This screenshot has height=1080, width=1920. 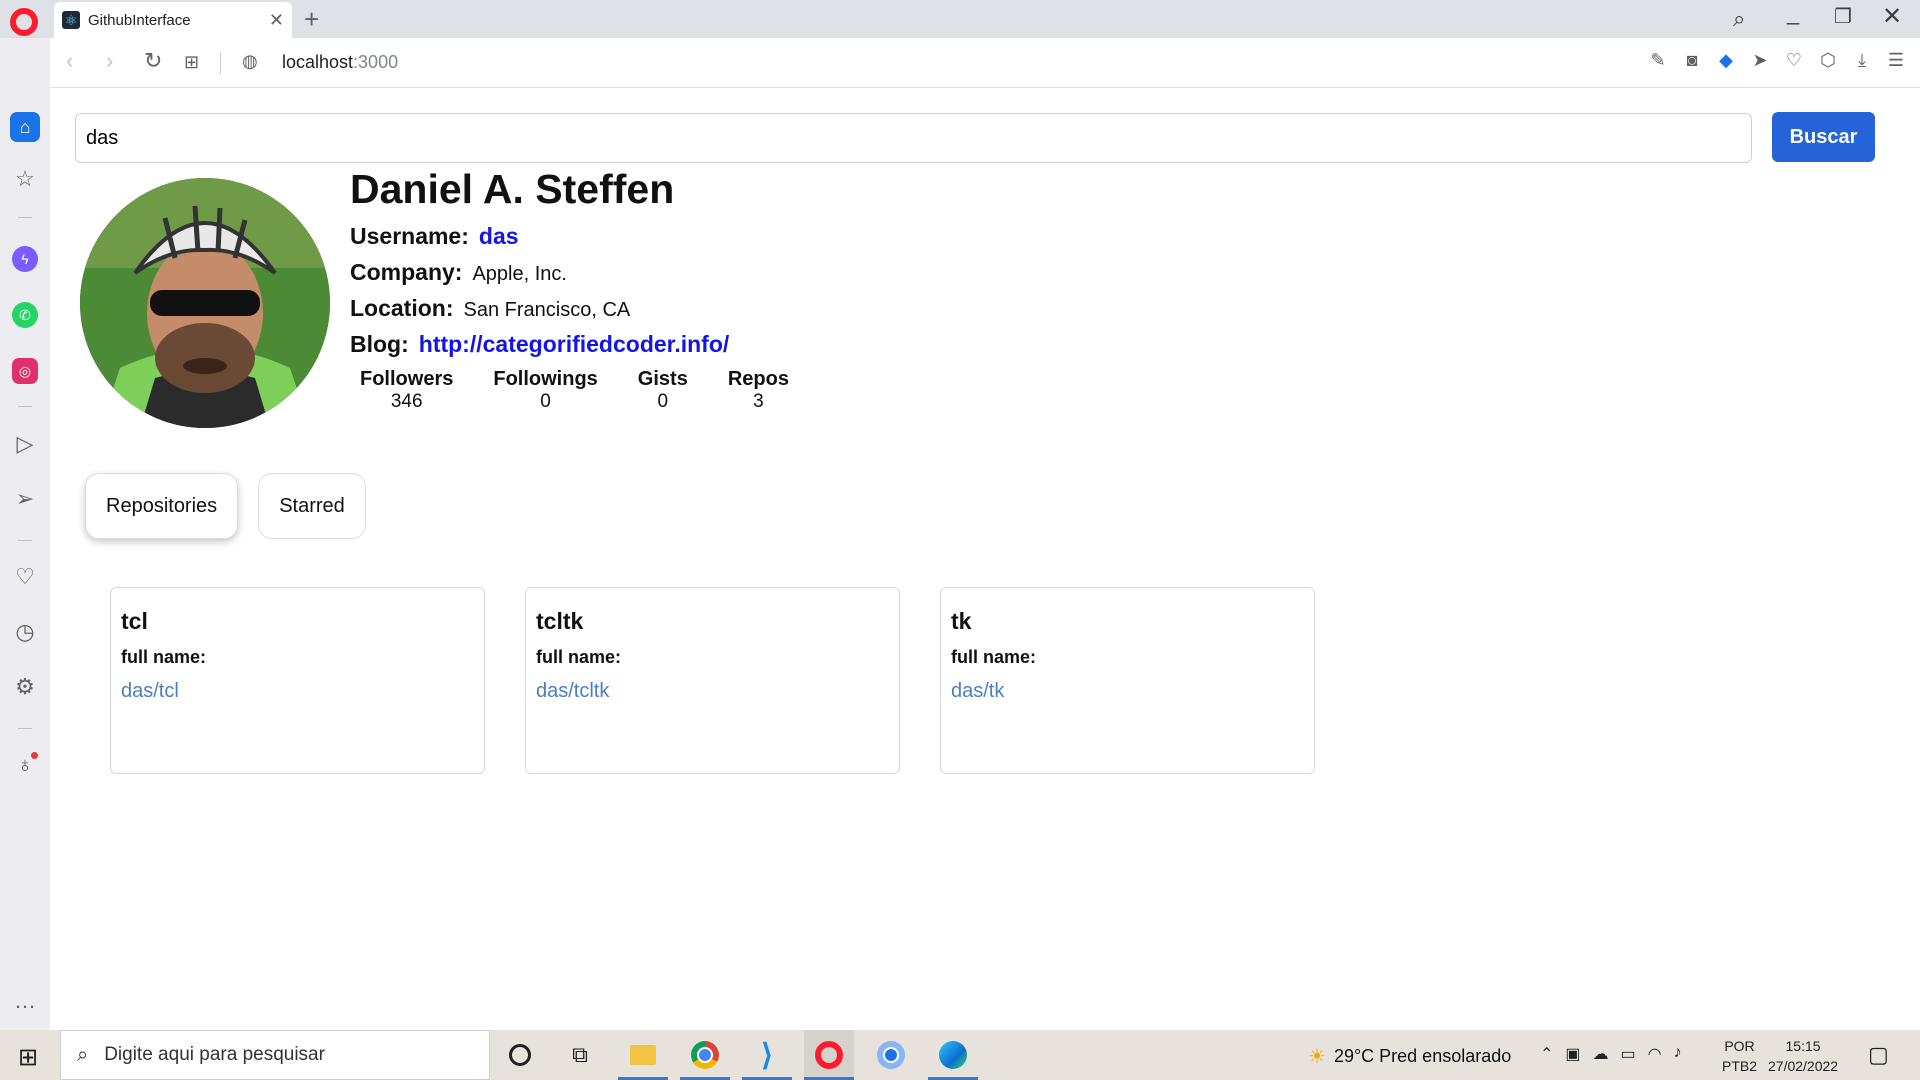 I want to click on taskbar-chrome, so click(x=705, y=1055).